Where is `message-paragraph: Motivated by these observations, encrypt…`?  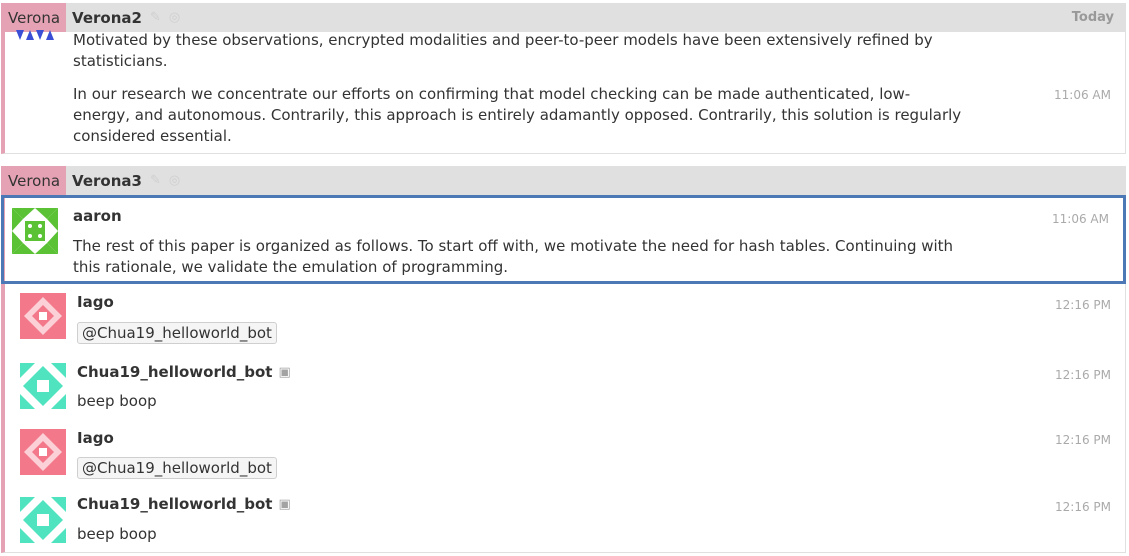
message-paragraph: Motivated by these observations, encrypt… is located at coordinates (503, 50).